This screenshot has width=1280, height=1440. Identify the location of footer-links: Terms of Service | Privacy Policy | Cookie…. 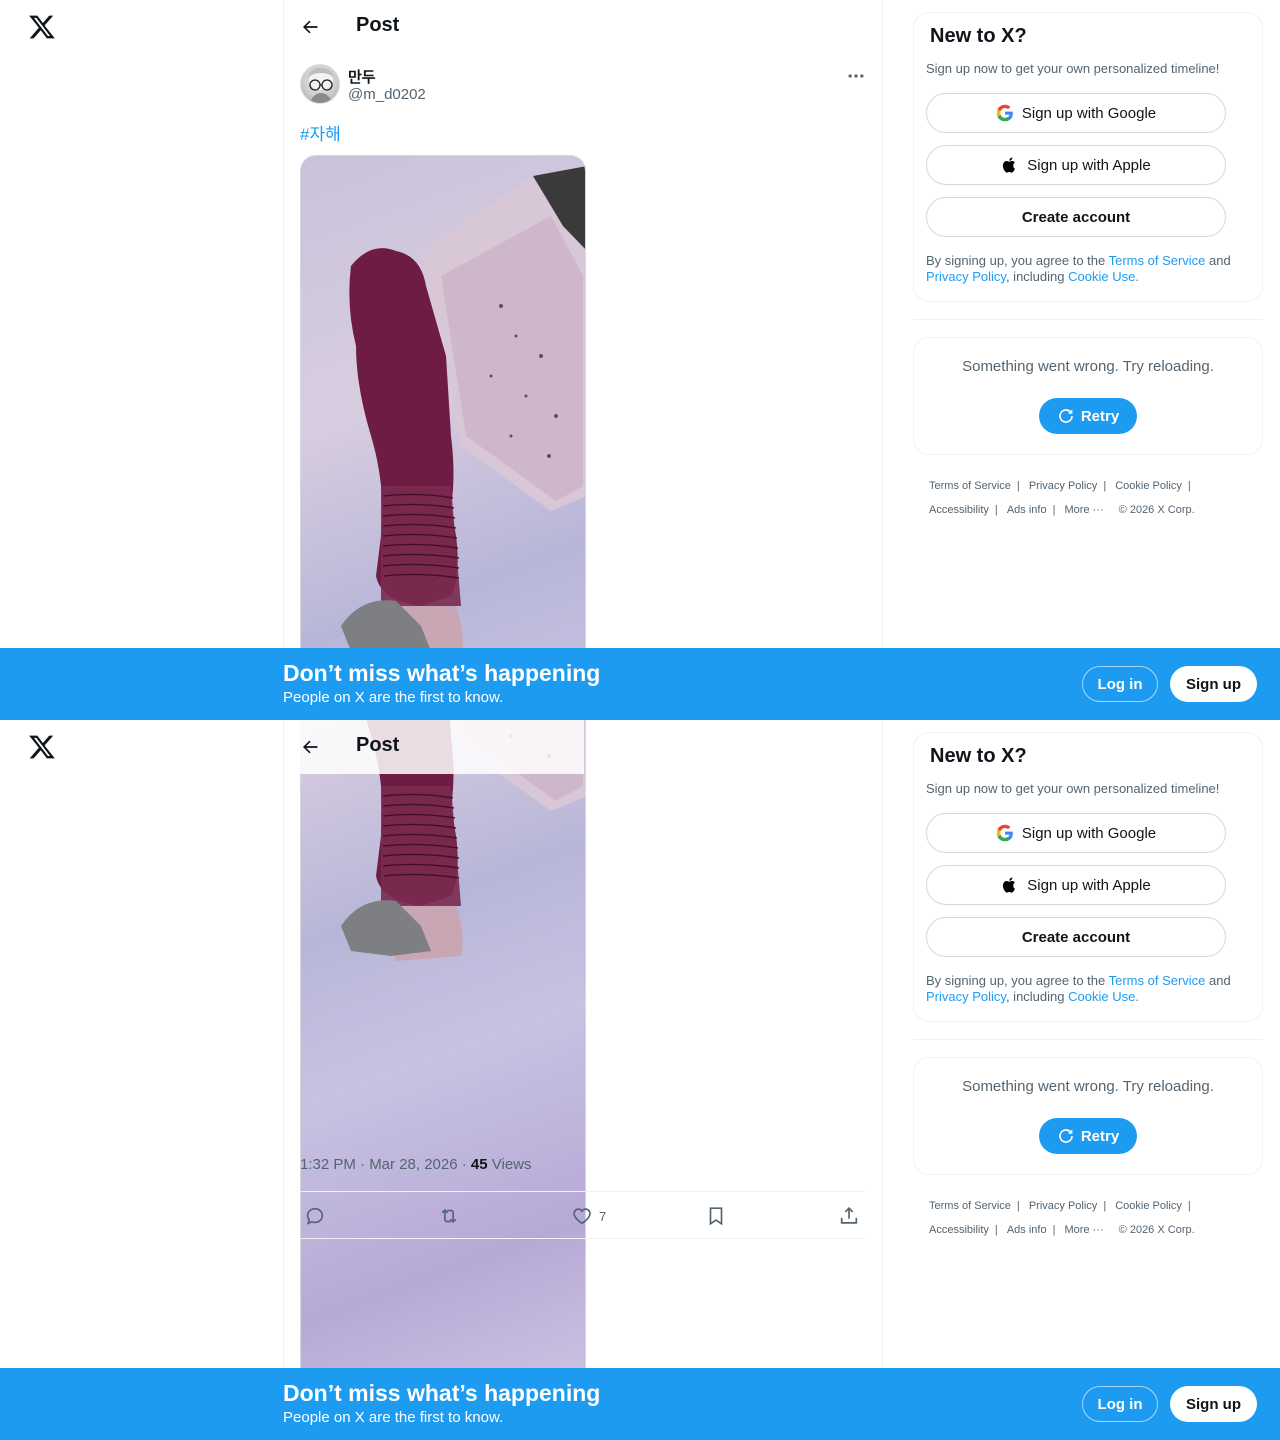
(1088, 498).